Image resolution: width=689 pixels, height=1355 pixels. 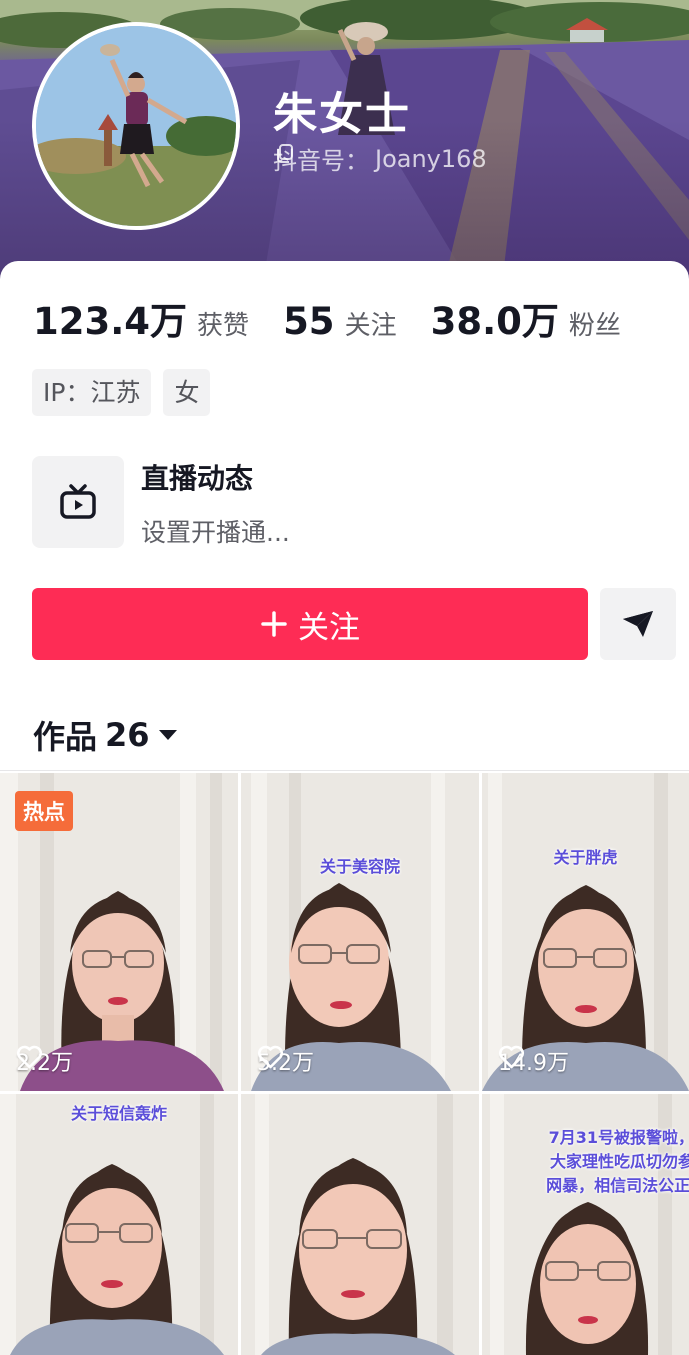 What do you see at coordinates (197, 477) in the screenshot?
I see `live-status-title: 直播动态` at bounding box center [197, 477].